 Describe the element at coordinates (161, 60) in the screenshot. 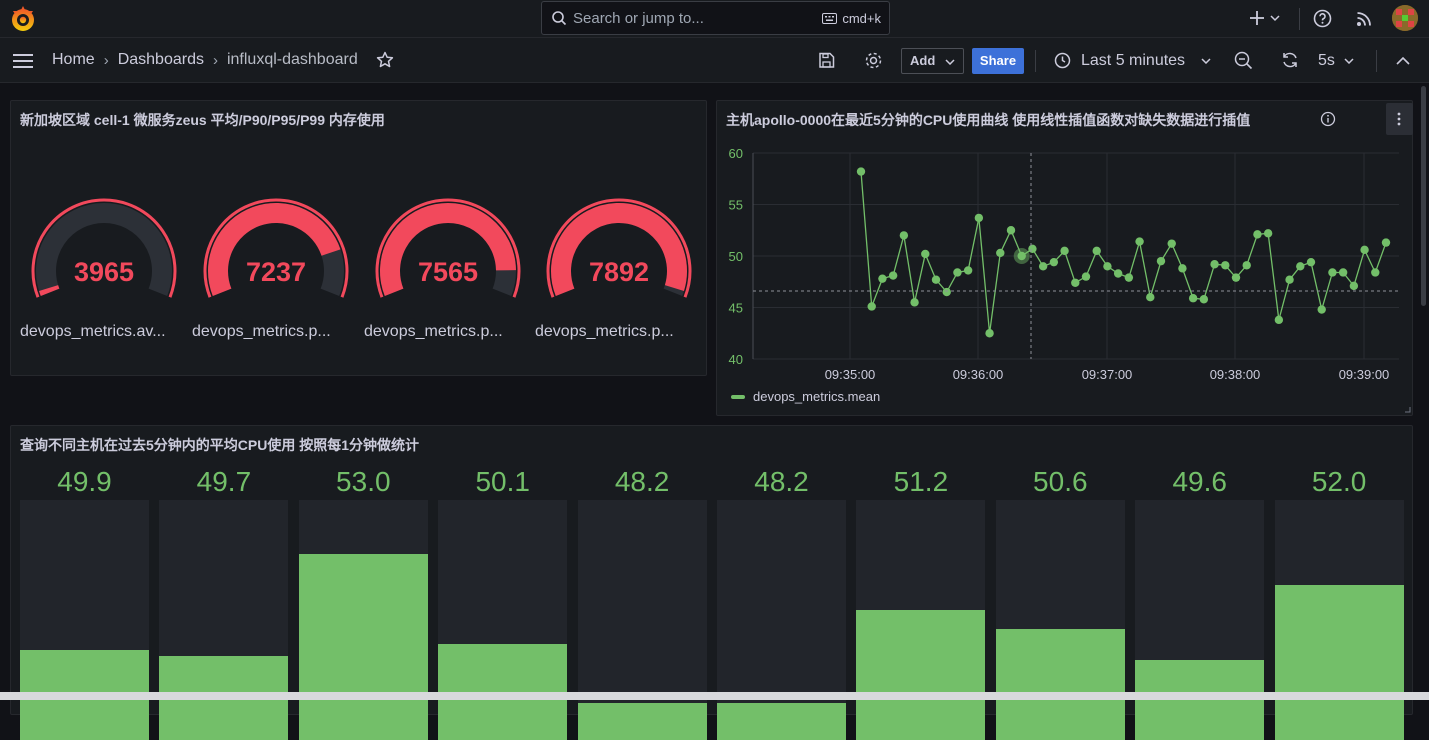

I see `breadcrumb-dashboards: Dashboards` at that location.